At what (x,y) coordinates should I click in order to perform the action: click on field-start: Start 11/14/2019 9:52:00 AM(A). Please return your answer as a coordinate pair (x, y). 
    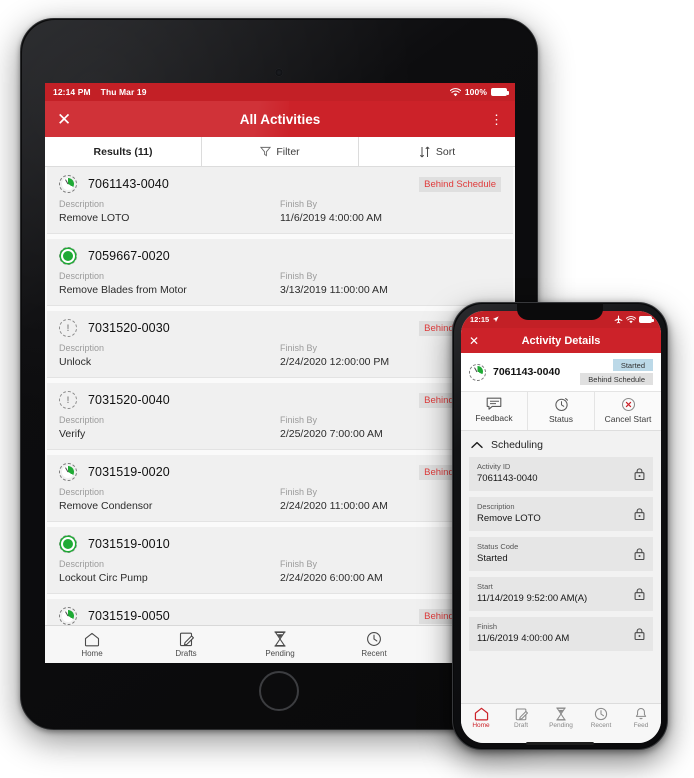
    Looking at the image, I should click on (561, 594).